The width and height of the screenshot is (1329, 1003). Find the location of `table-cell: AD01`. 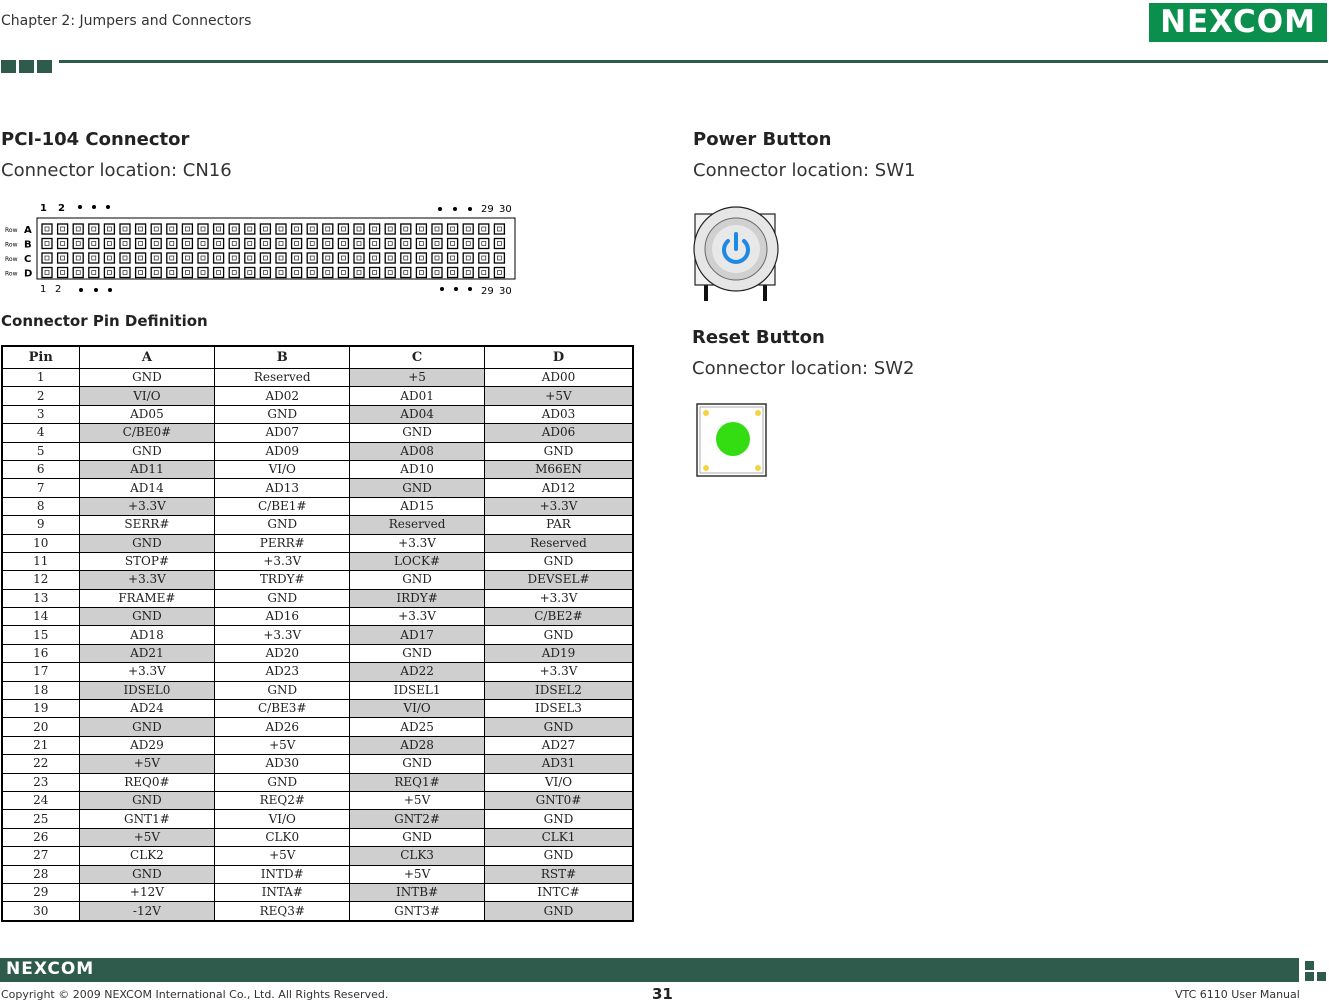

table-cell: AD01 is located at coordinates (417, 396).